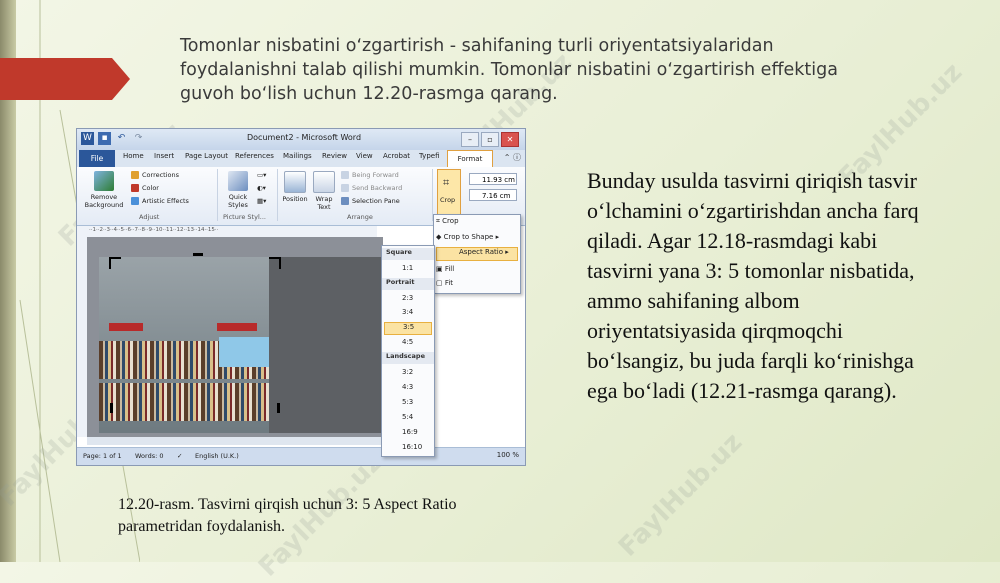 This screenshot has height=583, width=1000. Describe the element at coordinates (261, 201) in the screenshot. I see `picture-layout-icon: ▦▾` at that location.